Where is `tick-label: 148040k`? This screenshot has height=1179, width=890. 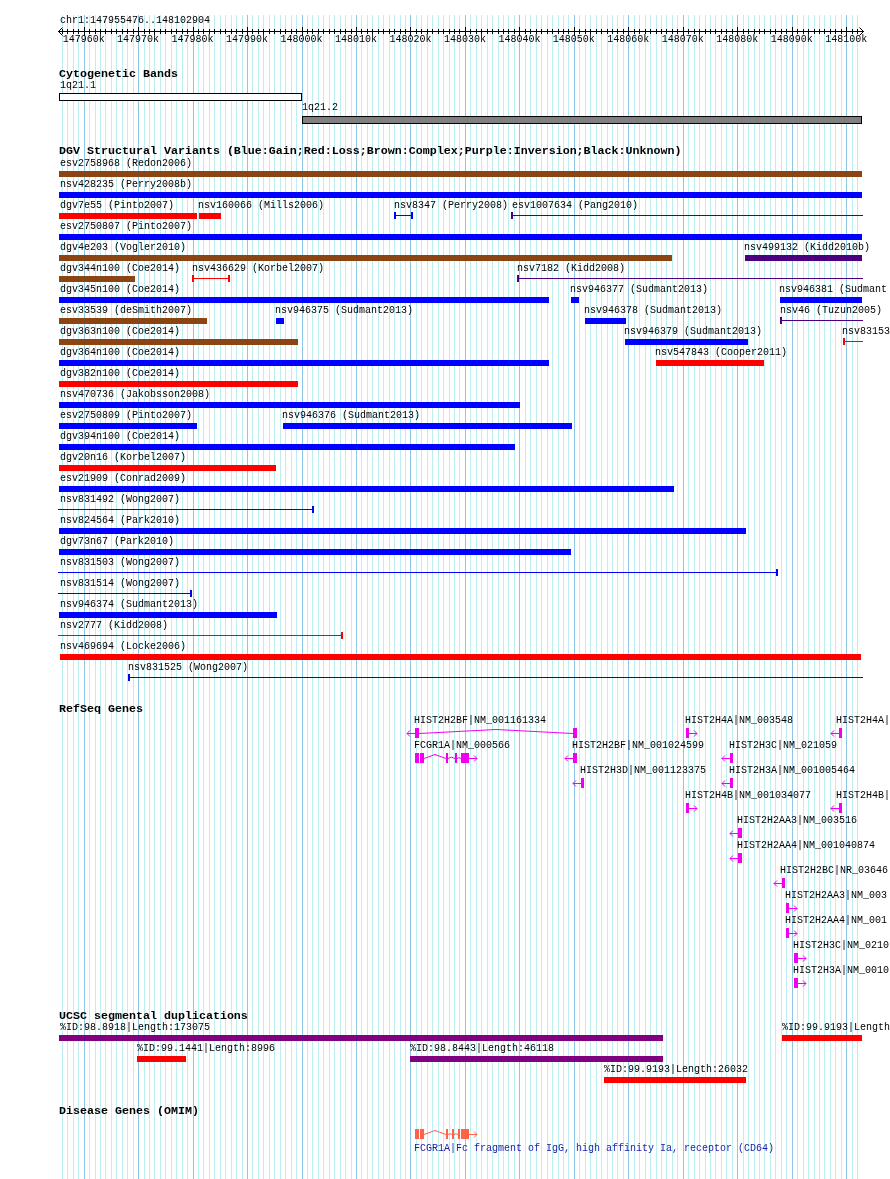 tick-label: 148040k is located at coordinates (519, 40).